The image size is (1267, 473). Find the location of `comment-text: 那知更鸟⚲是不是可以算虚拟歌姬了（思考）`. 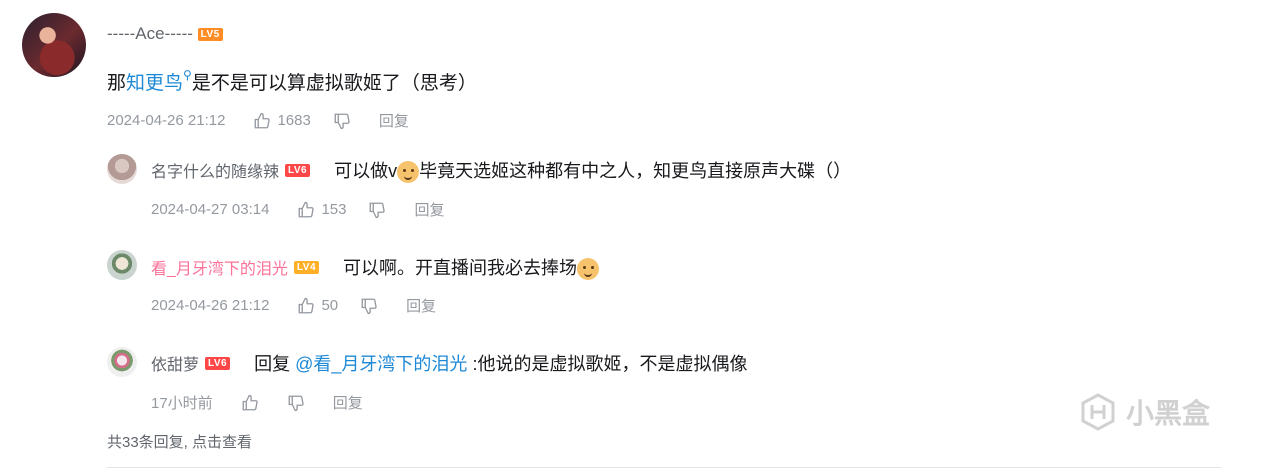

comment-text: 那知更鸟⚲是不是可以算虚拟歌姬了（思考） is located at coordinates (292, 81).